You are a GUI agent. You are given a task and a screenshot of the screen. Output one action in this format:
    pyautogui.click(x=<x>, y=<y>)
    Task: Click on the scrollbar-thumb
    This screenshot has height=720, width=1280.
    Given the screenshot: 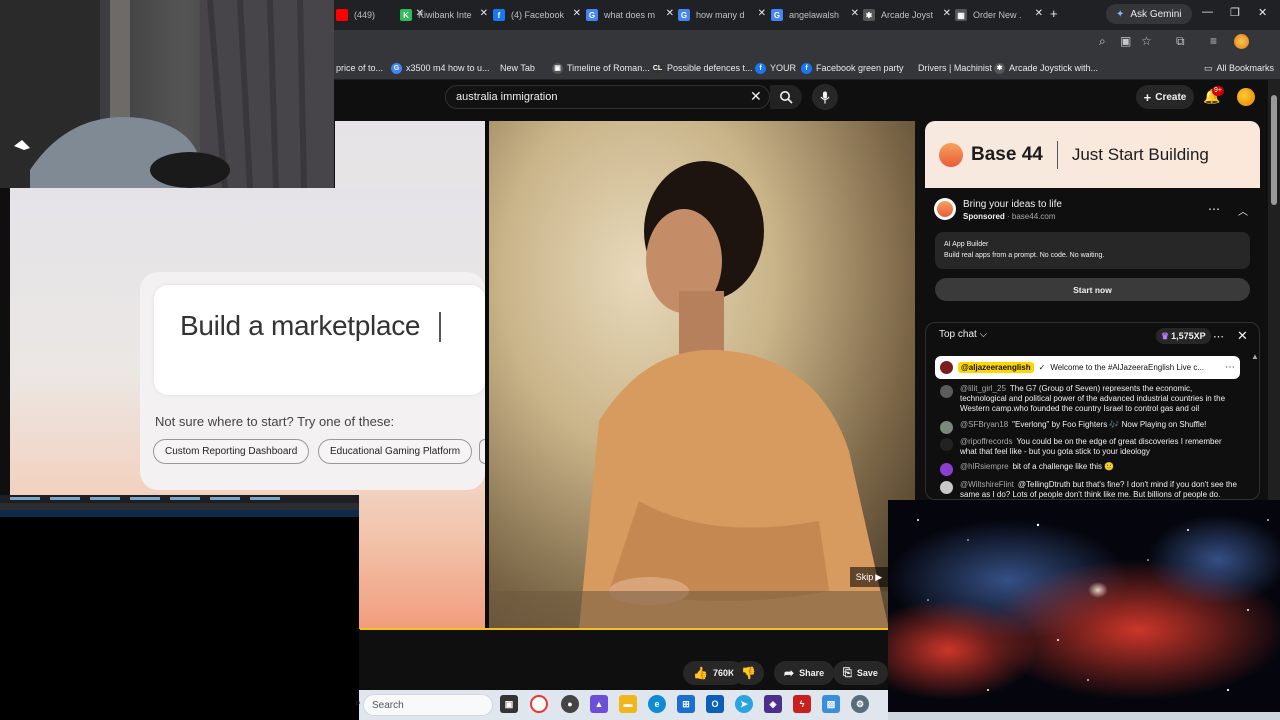 What is the action you would take?
    pyautogui.click(x=1274, y=150)
    